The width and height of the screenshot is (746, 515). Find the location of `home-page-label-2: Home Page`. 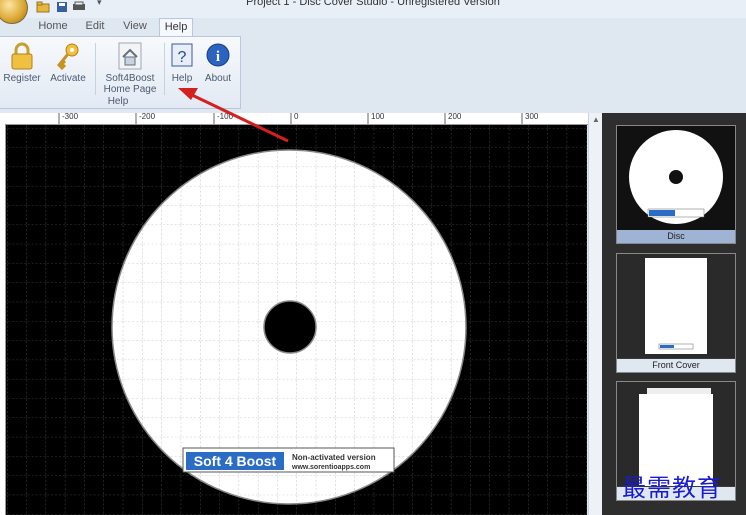

home-page-label-2: Home Page is located at coordinates (130, 89).